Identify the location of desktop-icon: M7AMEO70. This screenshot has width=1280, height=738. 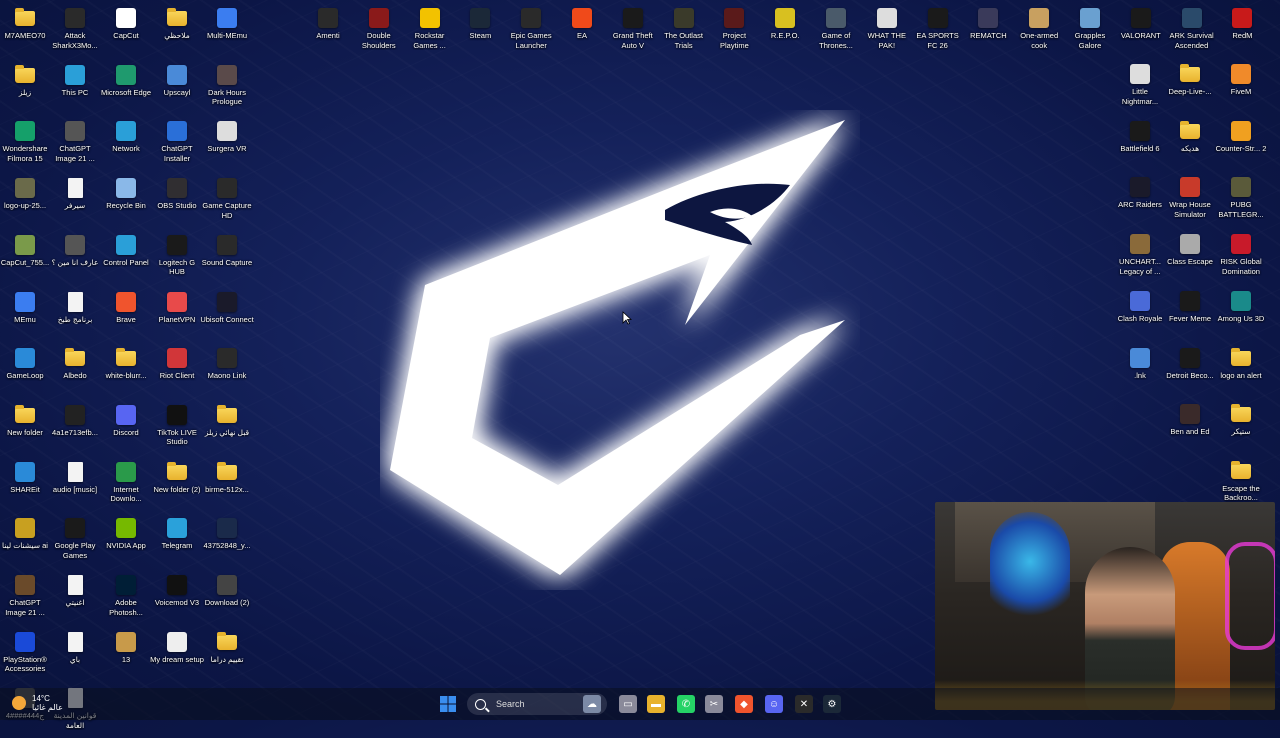
(25, 30).